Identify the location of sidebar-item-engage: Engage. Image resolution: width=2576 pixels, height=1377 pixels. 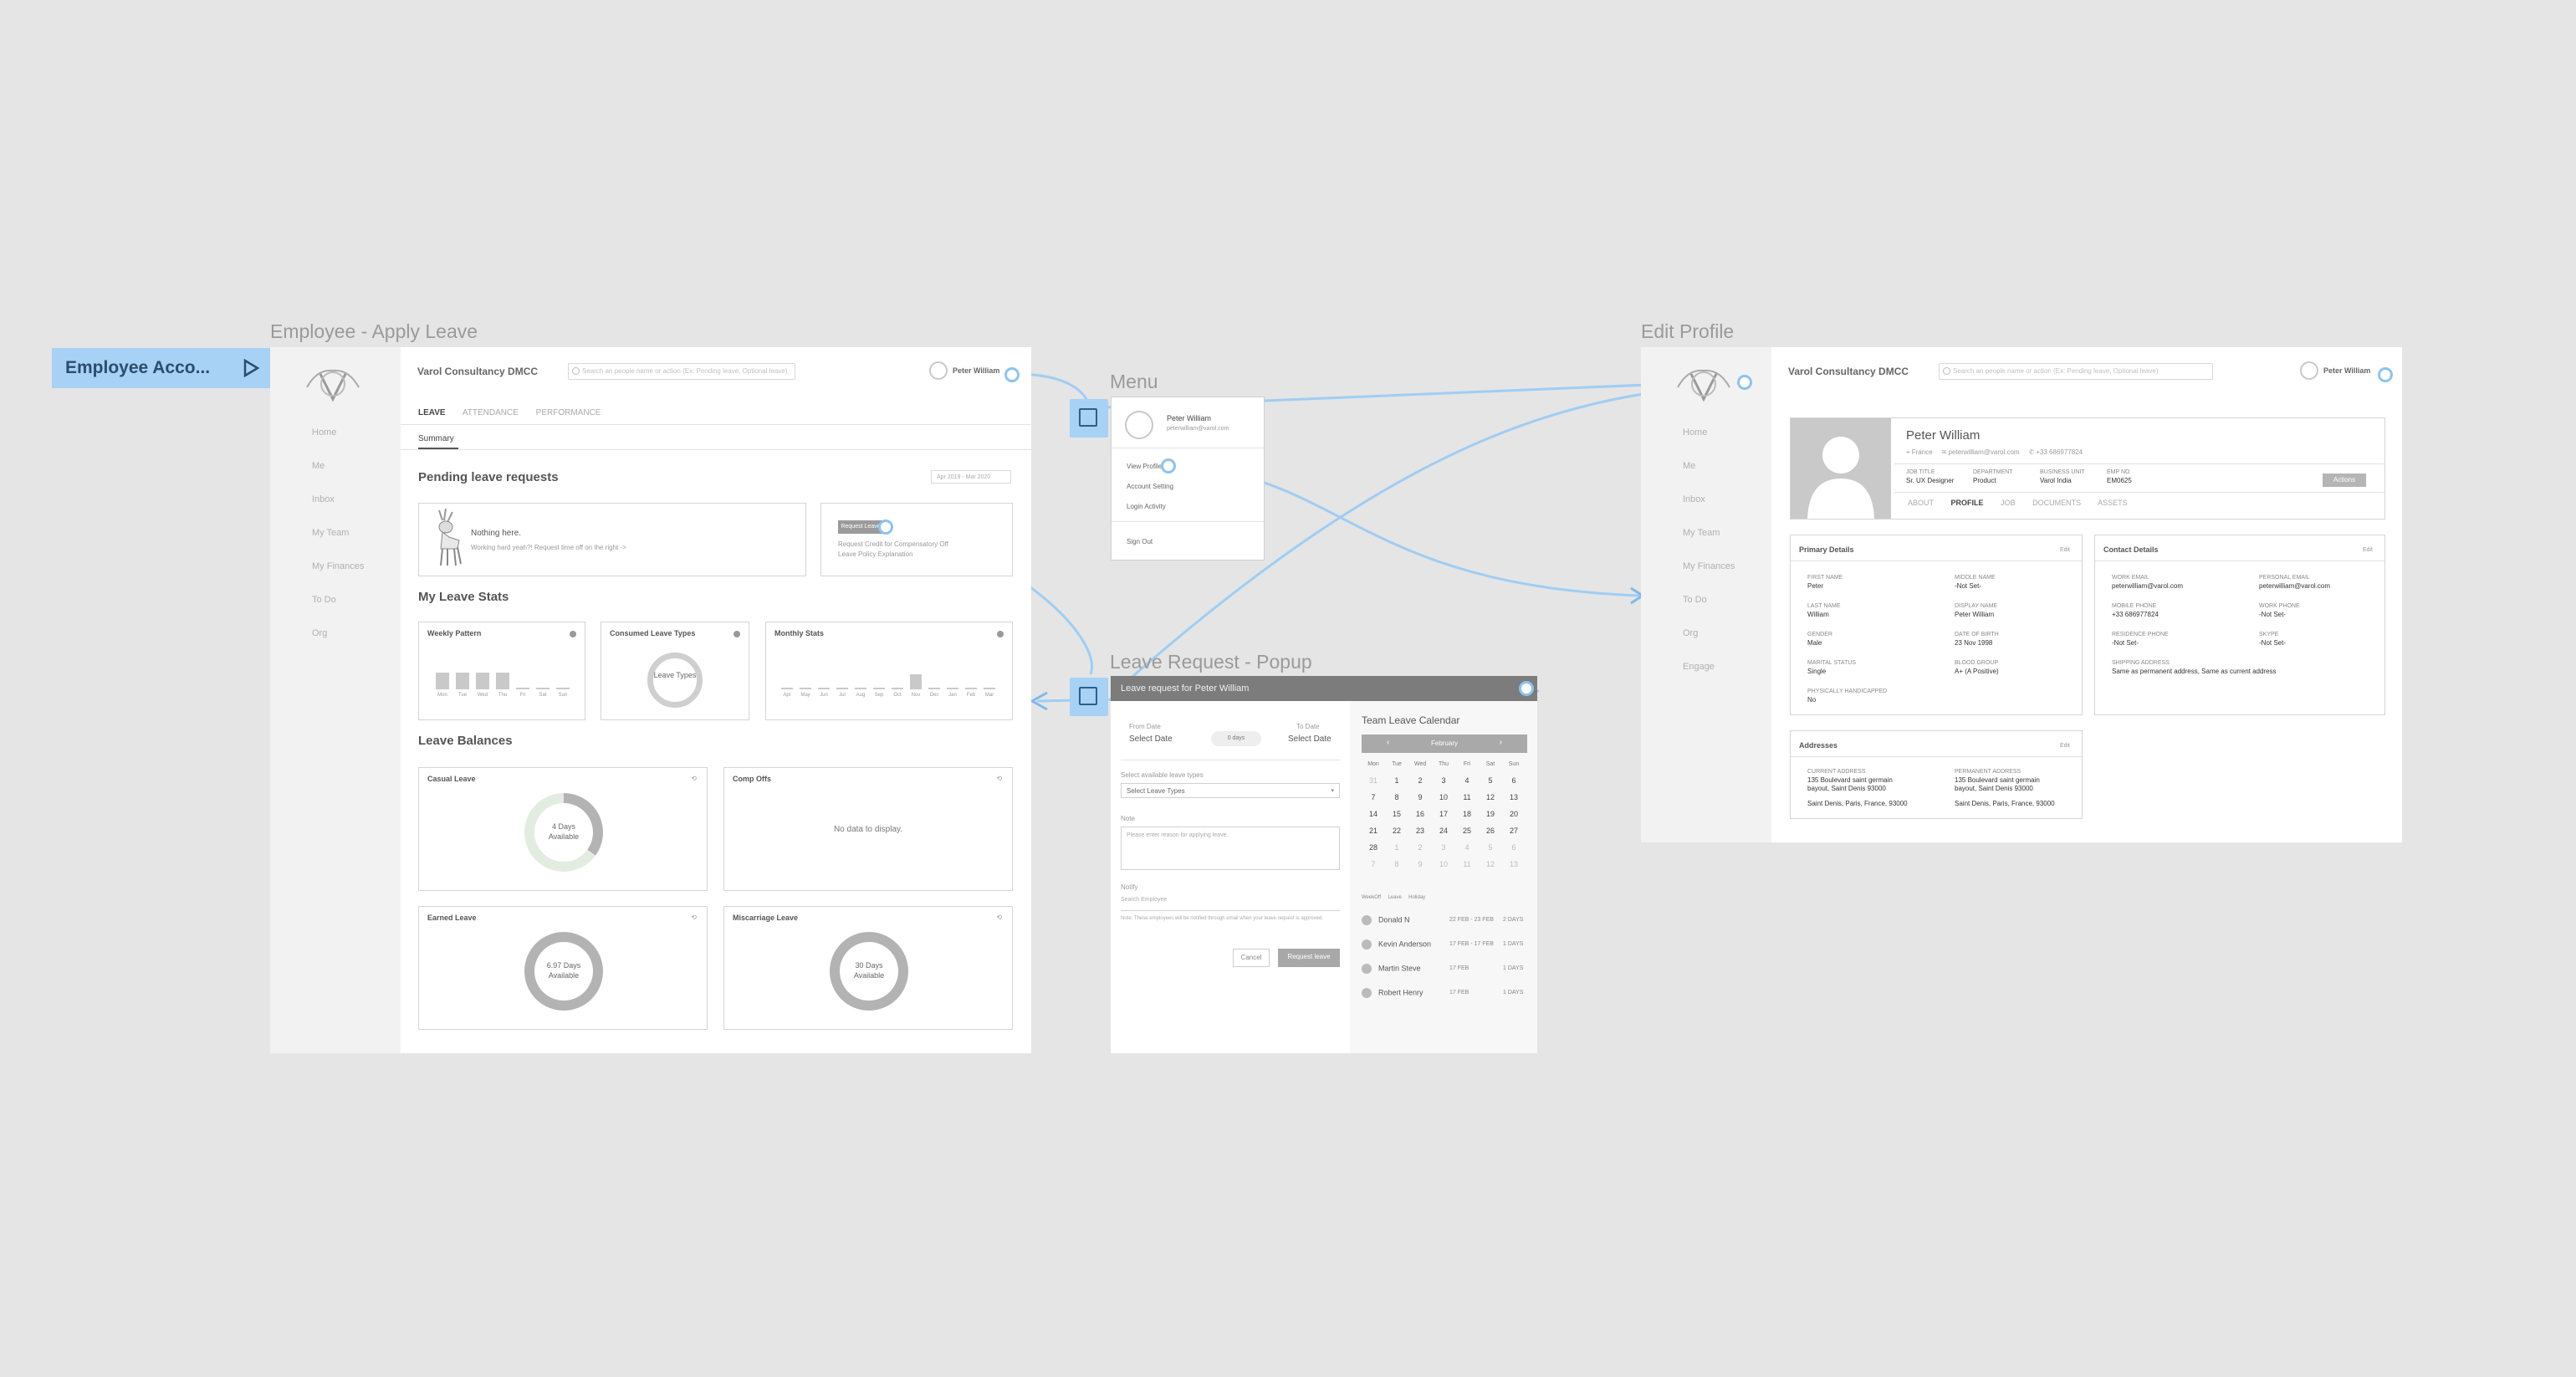
(1706, 675).